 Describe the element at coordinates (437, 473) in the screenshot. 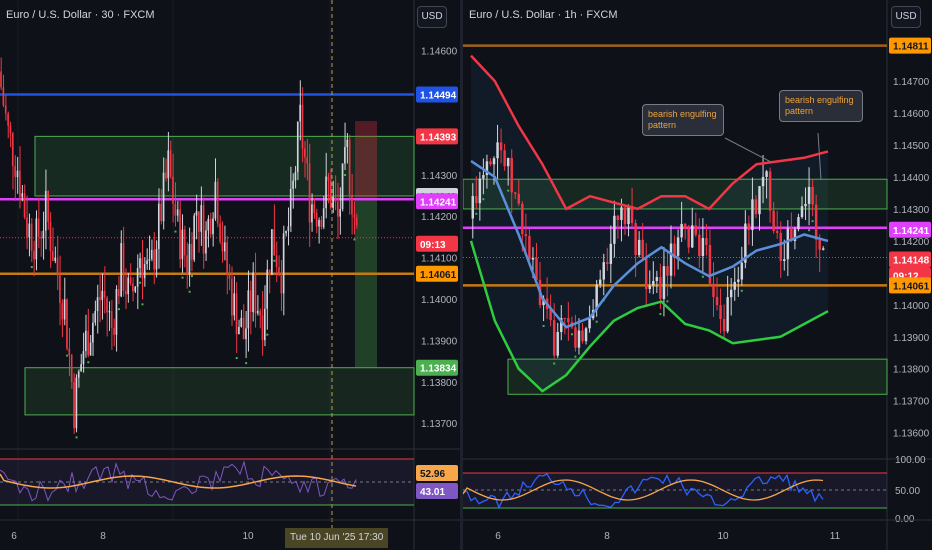

I see `rsi-tag: 52.96` at that location.